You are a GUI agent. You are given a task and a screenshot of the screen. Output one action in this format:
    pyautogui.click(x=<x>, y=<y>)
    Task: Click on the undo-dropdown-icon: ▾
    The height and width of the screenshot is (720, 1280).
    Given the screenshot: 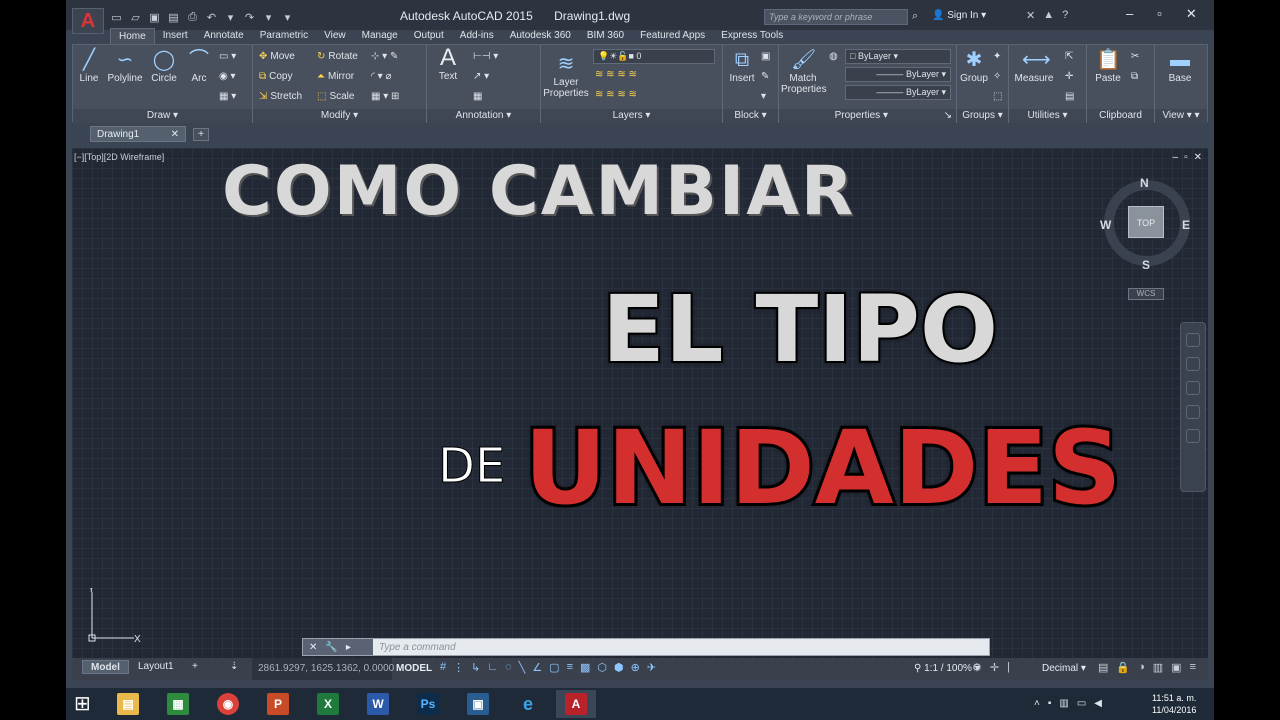 What is the action you would take?
    pyautogui.click(x=230, y=17)
    